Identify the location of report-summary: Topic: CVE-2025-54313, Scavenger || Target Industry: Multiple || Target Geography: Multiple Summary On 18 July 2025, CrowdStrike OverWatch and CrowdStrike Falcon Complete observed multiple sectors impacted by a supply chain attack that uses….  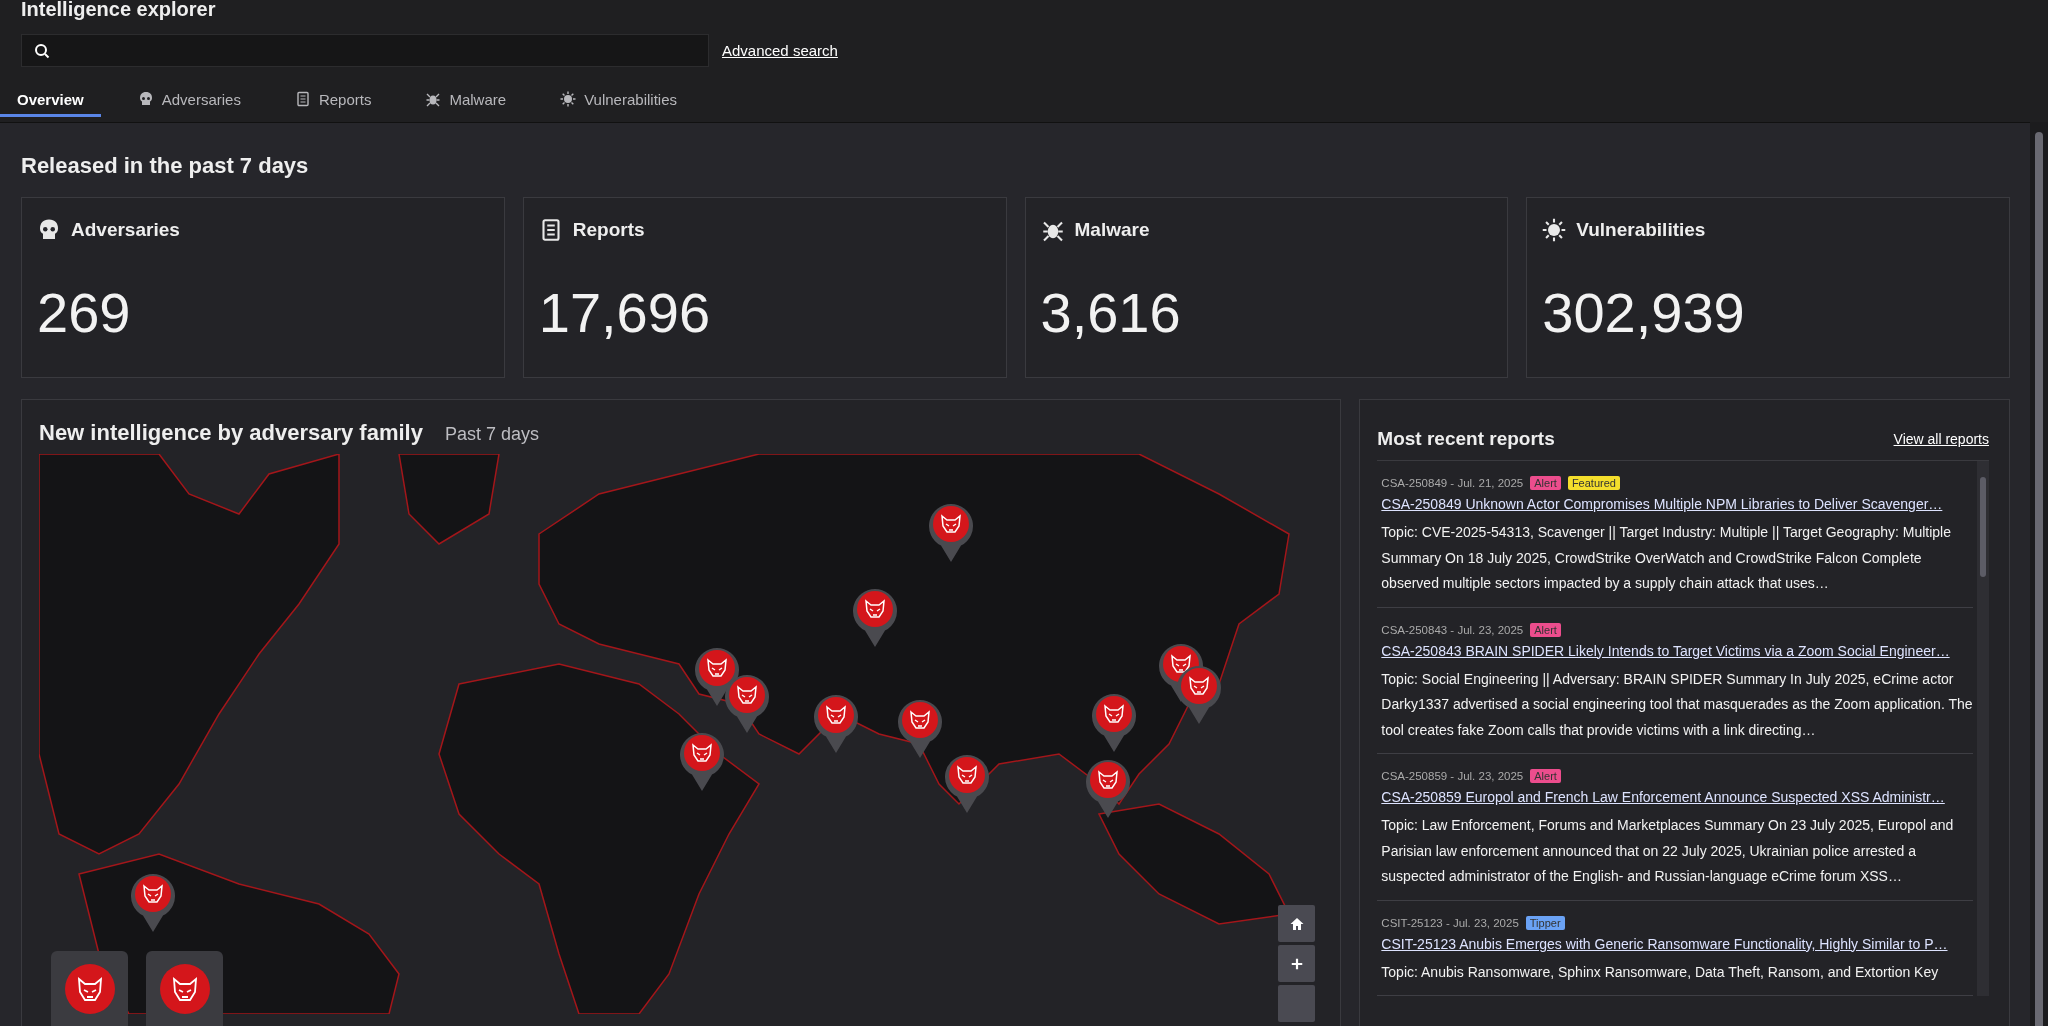
(1666, 558).